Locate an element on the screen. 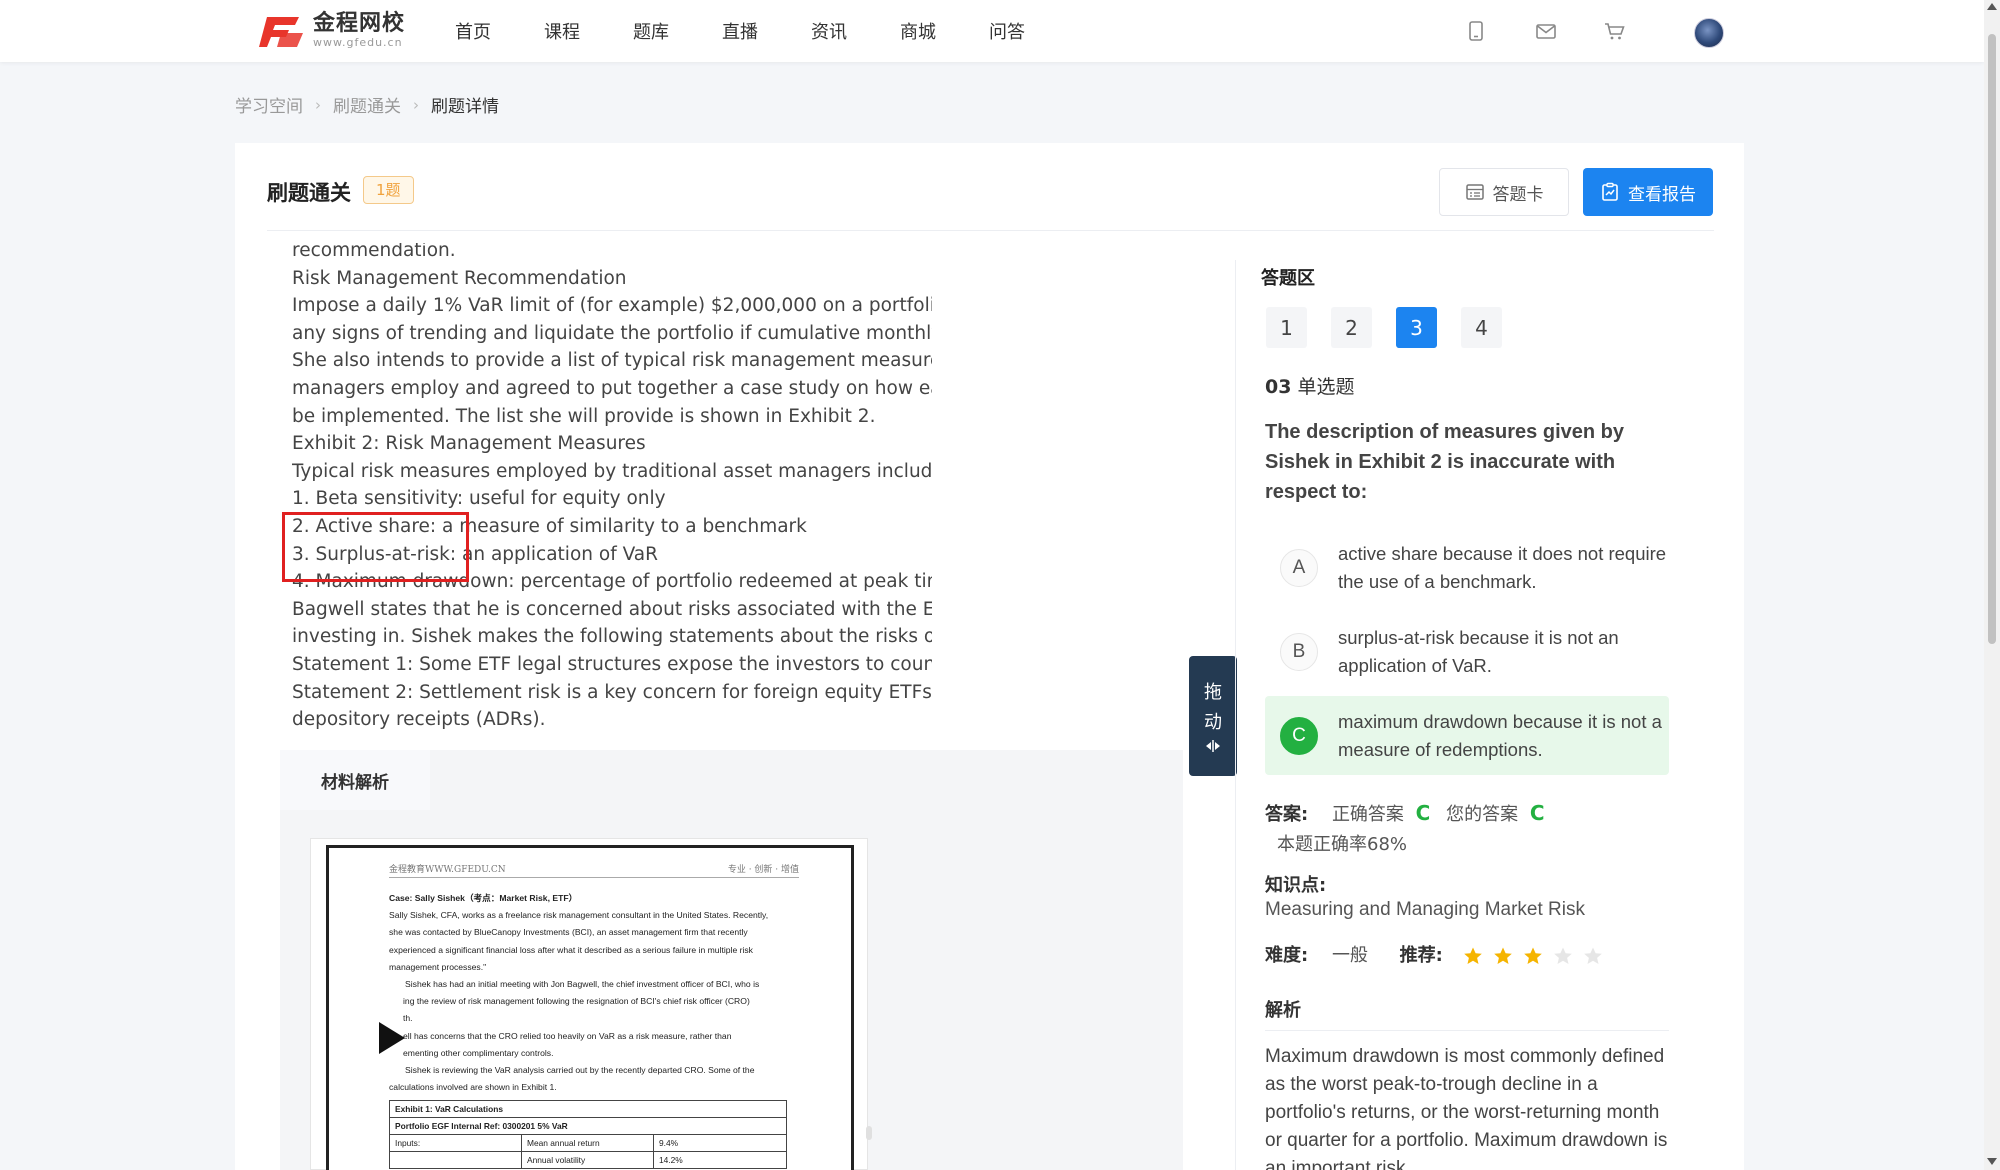  doc-line: th. is located at coordinates (408, 1018).